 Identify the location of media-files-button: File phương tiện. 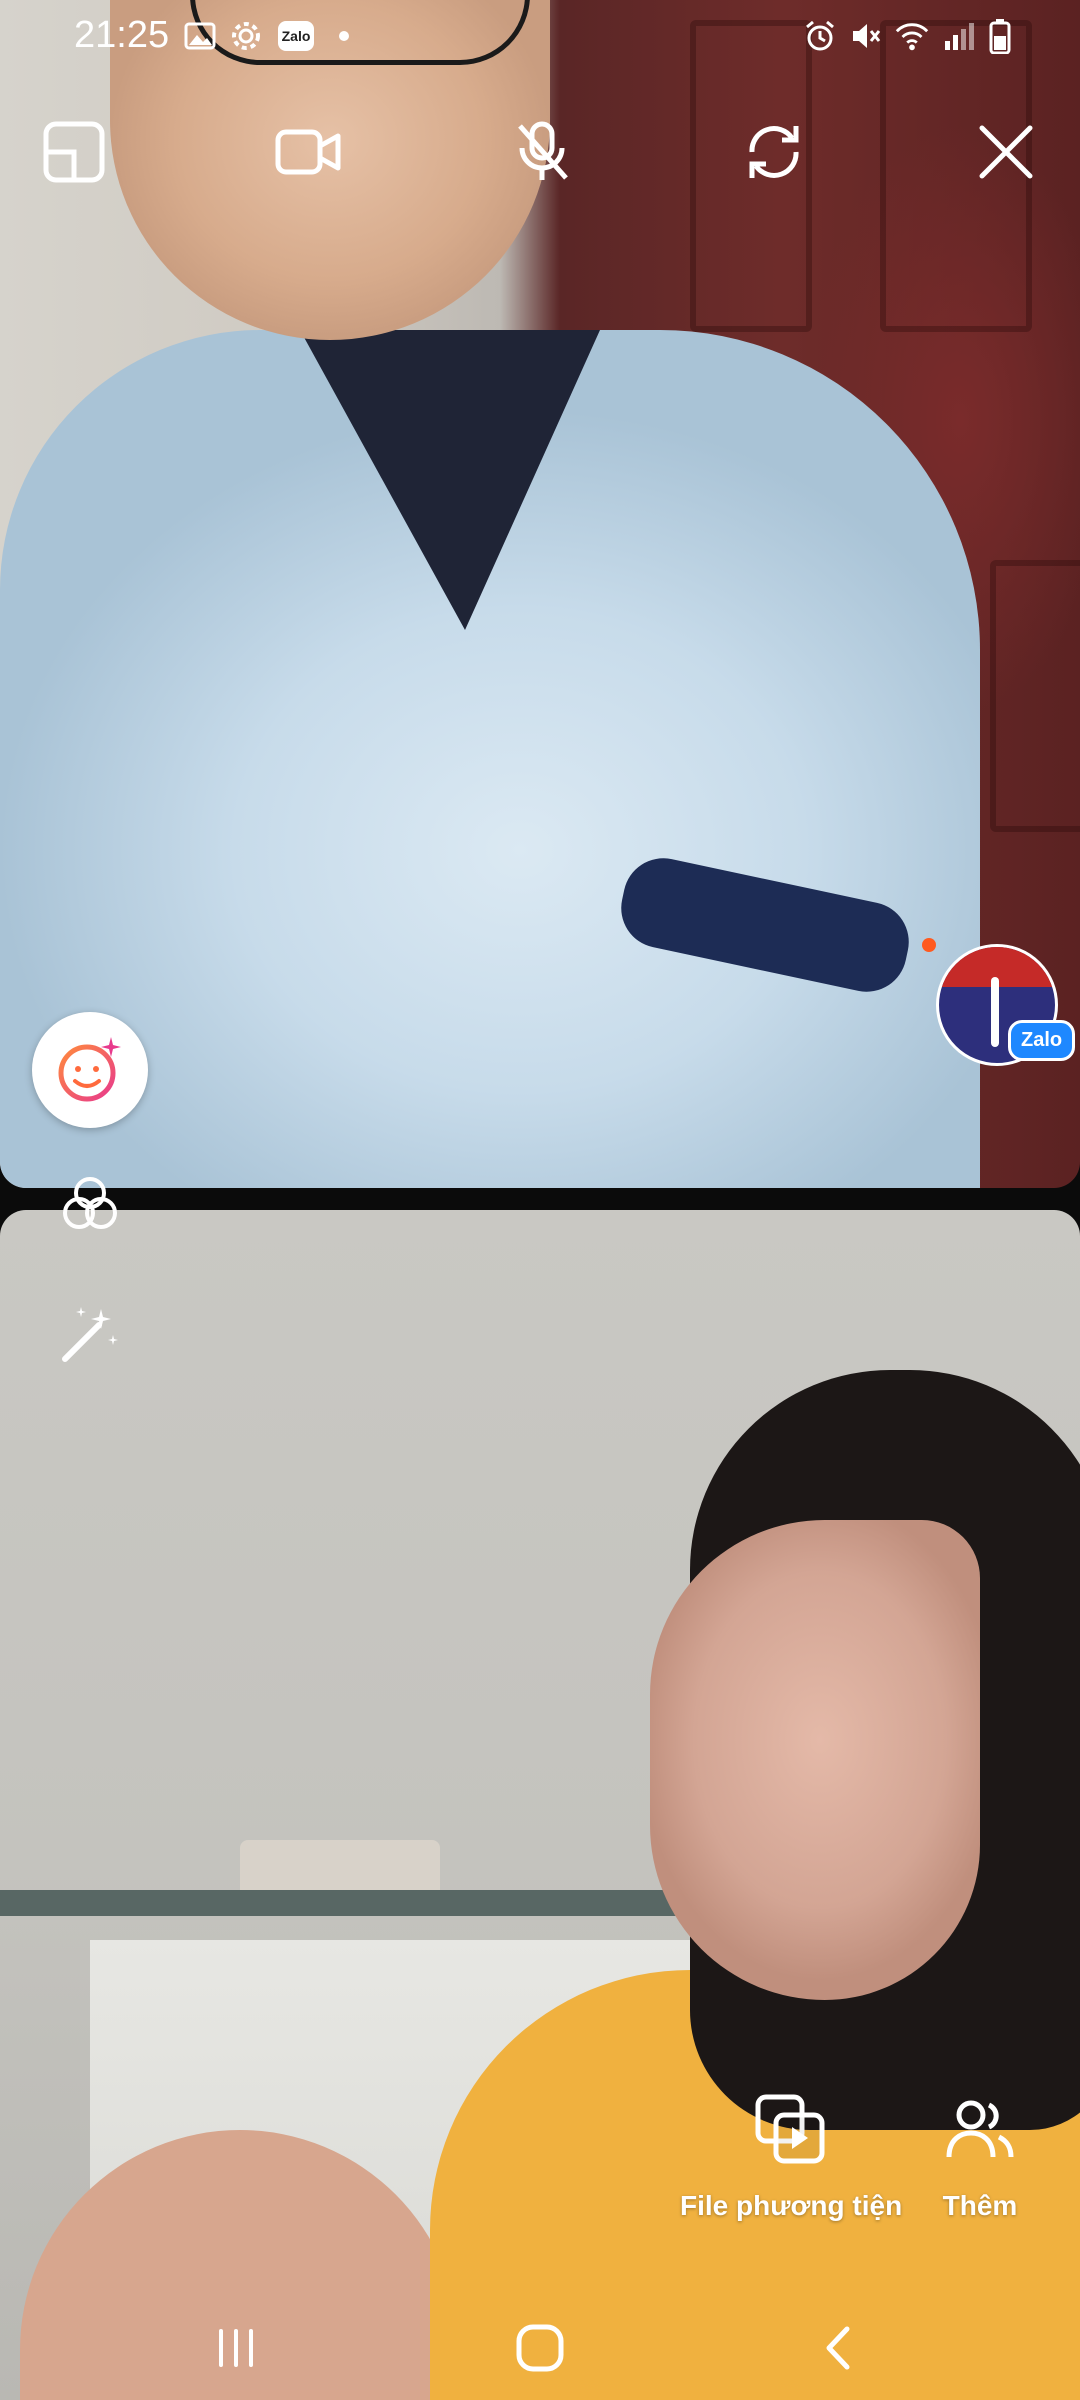
(791, 2156).